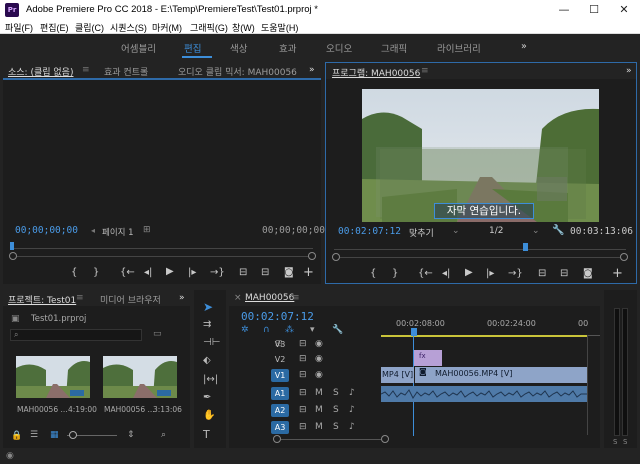 This screenshot has height=464, width=640. I want to click on tab-effect-controls: 효과 컨트롤, so click(126, 71).